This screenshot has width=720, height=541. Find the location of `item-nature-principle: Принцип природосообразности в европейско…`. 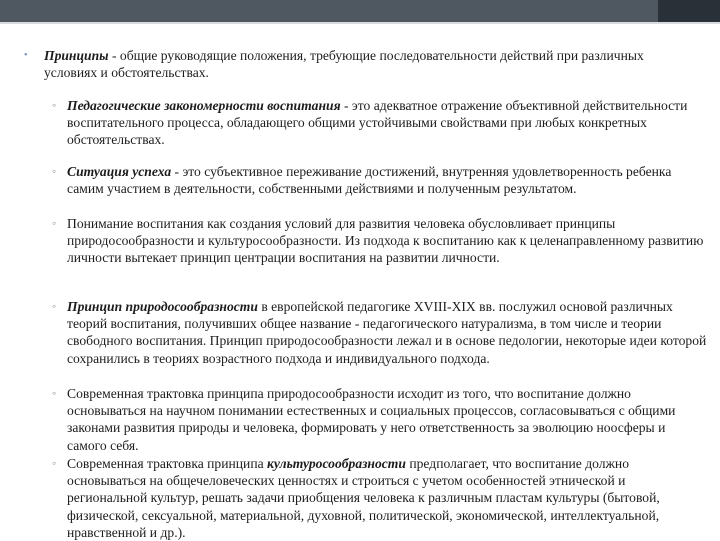

item-nature-principle: Принцип природосообразности в европейско… is located at coordinates (387, 332).